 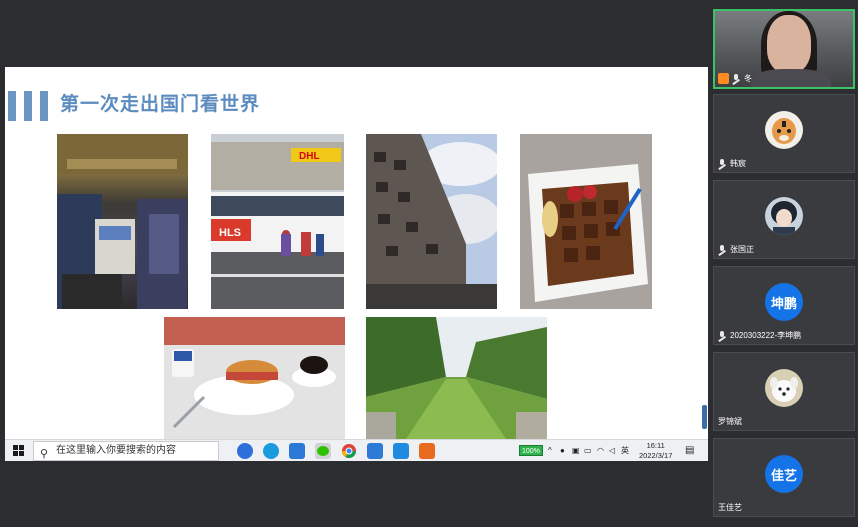 I want to click on microphone-tray-icon: ●, so click(x=562, y=451).